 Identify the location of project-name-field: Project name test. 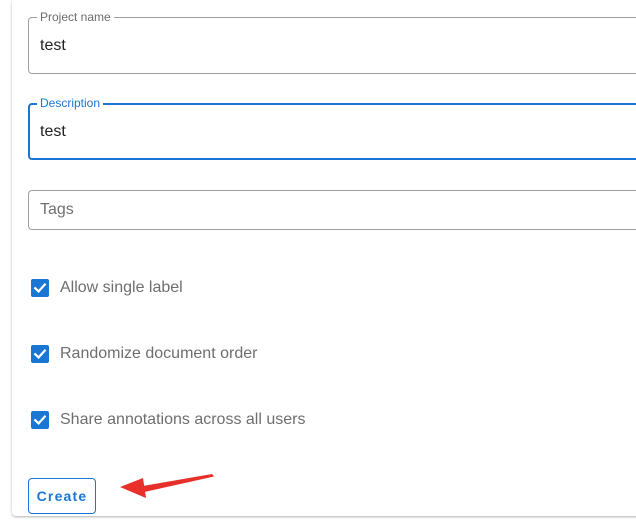
(332, 42).